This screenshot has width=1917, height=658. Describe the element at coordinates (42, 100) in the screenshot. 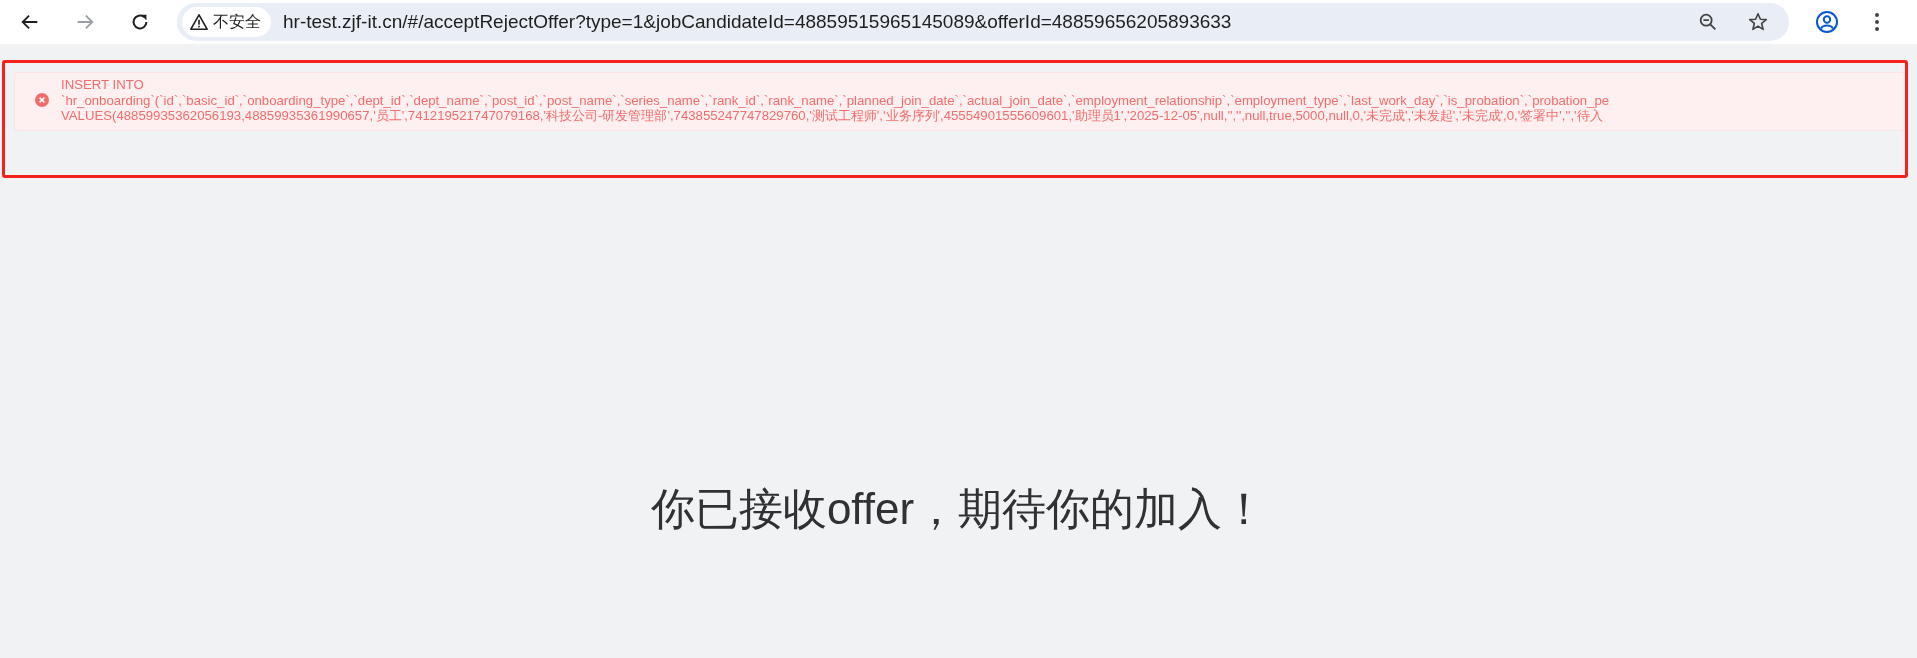

I see `error-icon` at that location.